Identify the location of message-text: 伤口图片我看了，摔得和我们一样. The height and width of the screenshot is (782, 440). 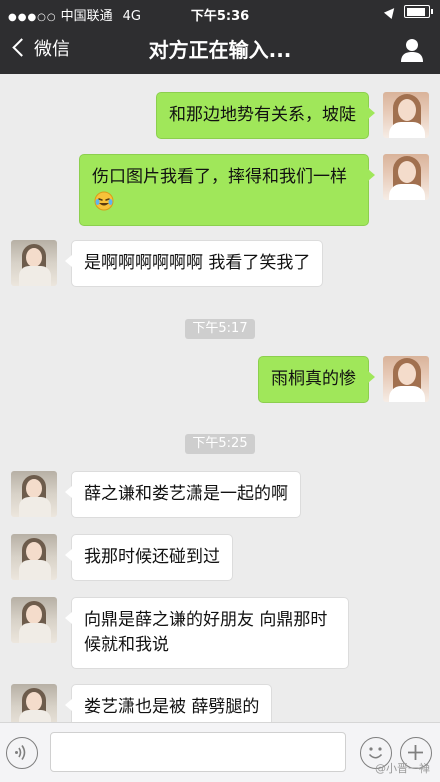
(219, 177).